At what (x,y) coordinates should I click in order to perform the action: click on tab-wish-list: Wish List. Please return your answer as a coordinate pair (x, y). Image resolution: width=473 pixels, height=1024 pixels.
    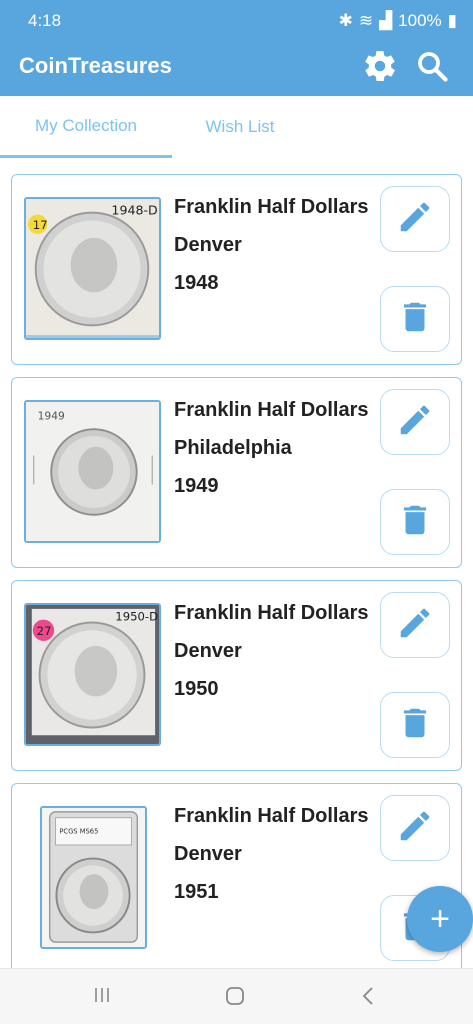
    Looking at the image, I should click on (240, 127).